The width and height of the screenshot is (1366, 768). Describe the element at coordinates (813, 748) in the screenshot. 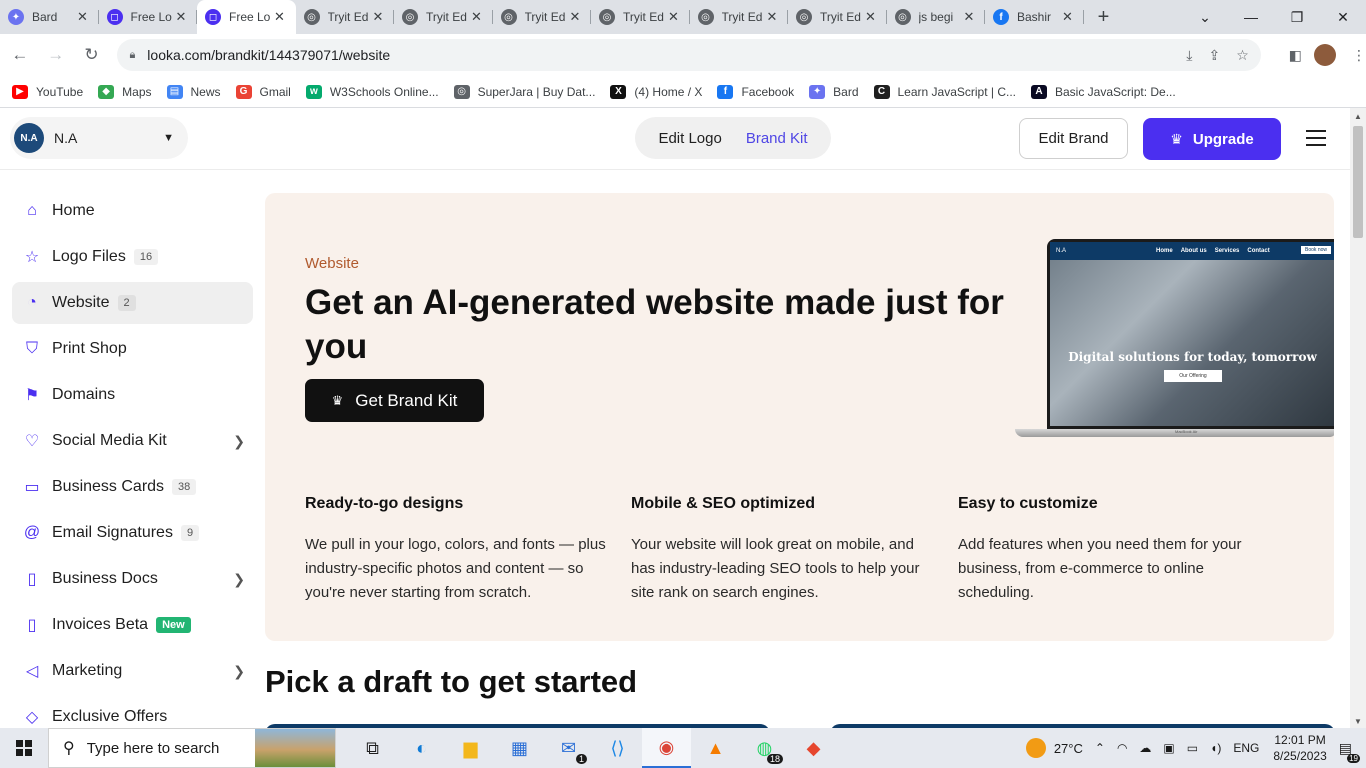

I see `app-drop-icon: ◆` at that location.